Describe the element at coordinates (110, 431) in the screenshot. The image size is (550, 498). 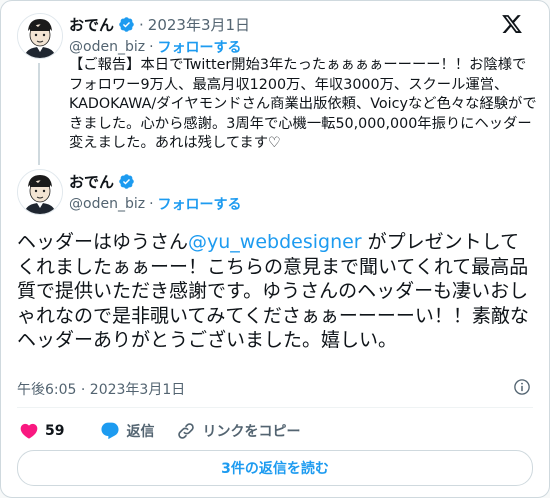
I see `speech-bubble-icon` at that location.